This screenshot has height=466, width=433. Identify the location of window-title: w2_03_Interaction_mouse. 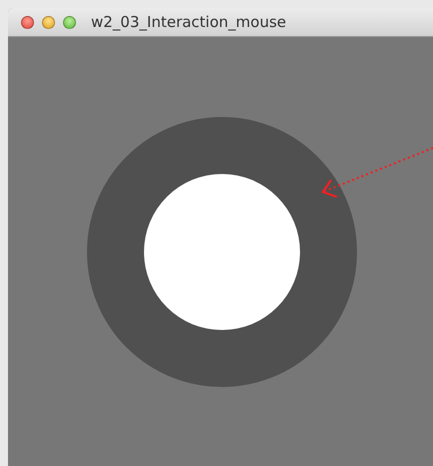
(188, 22).